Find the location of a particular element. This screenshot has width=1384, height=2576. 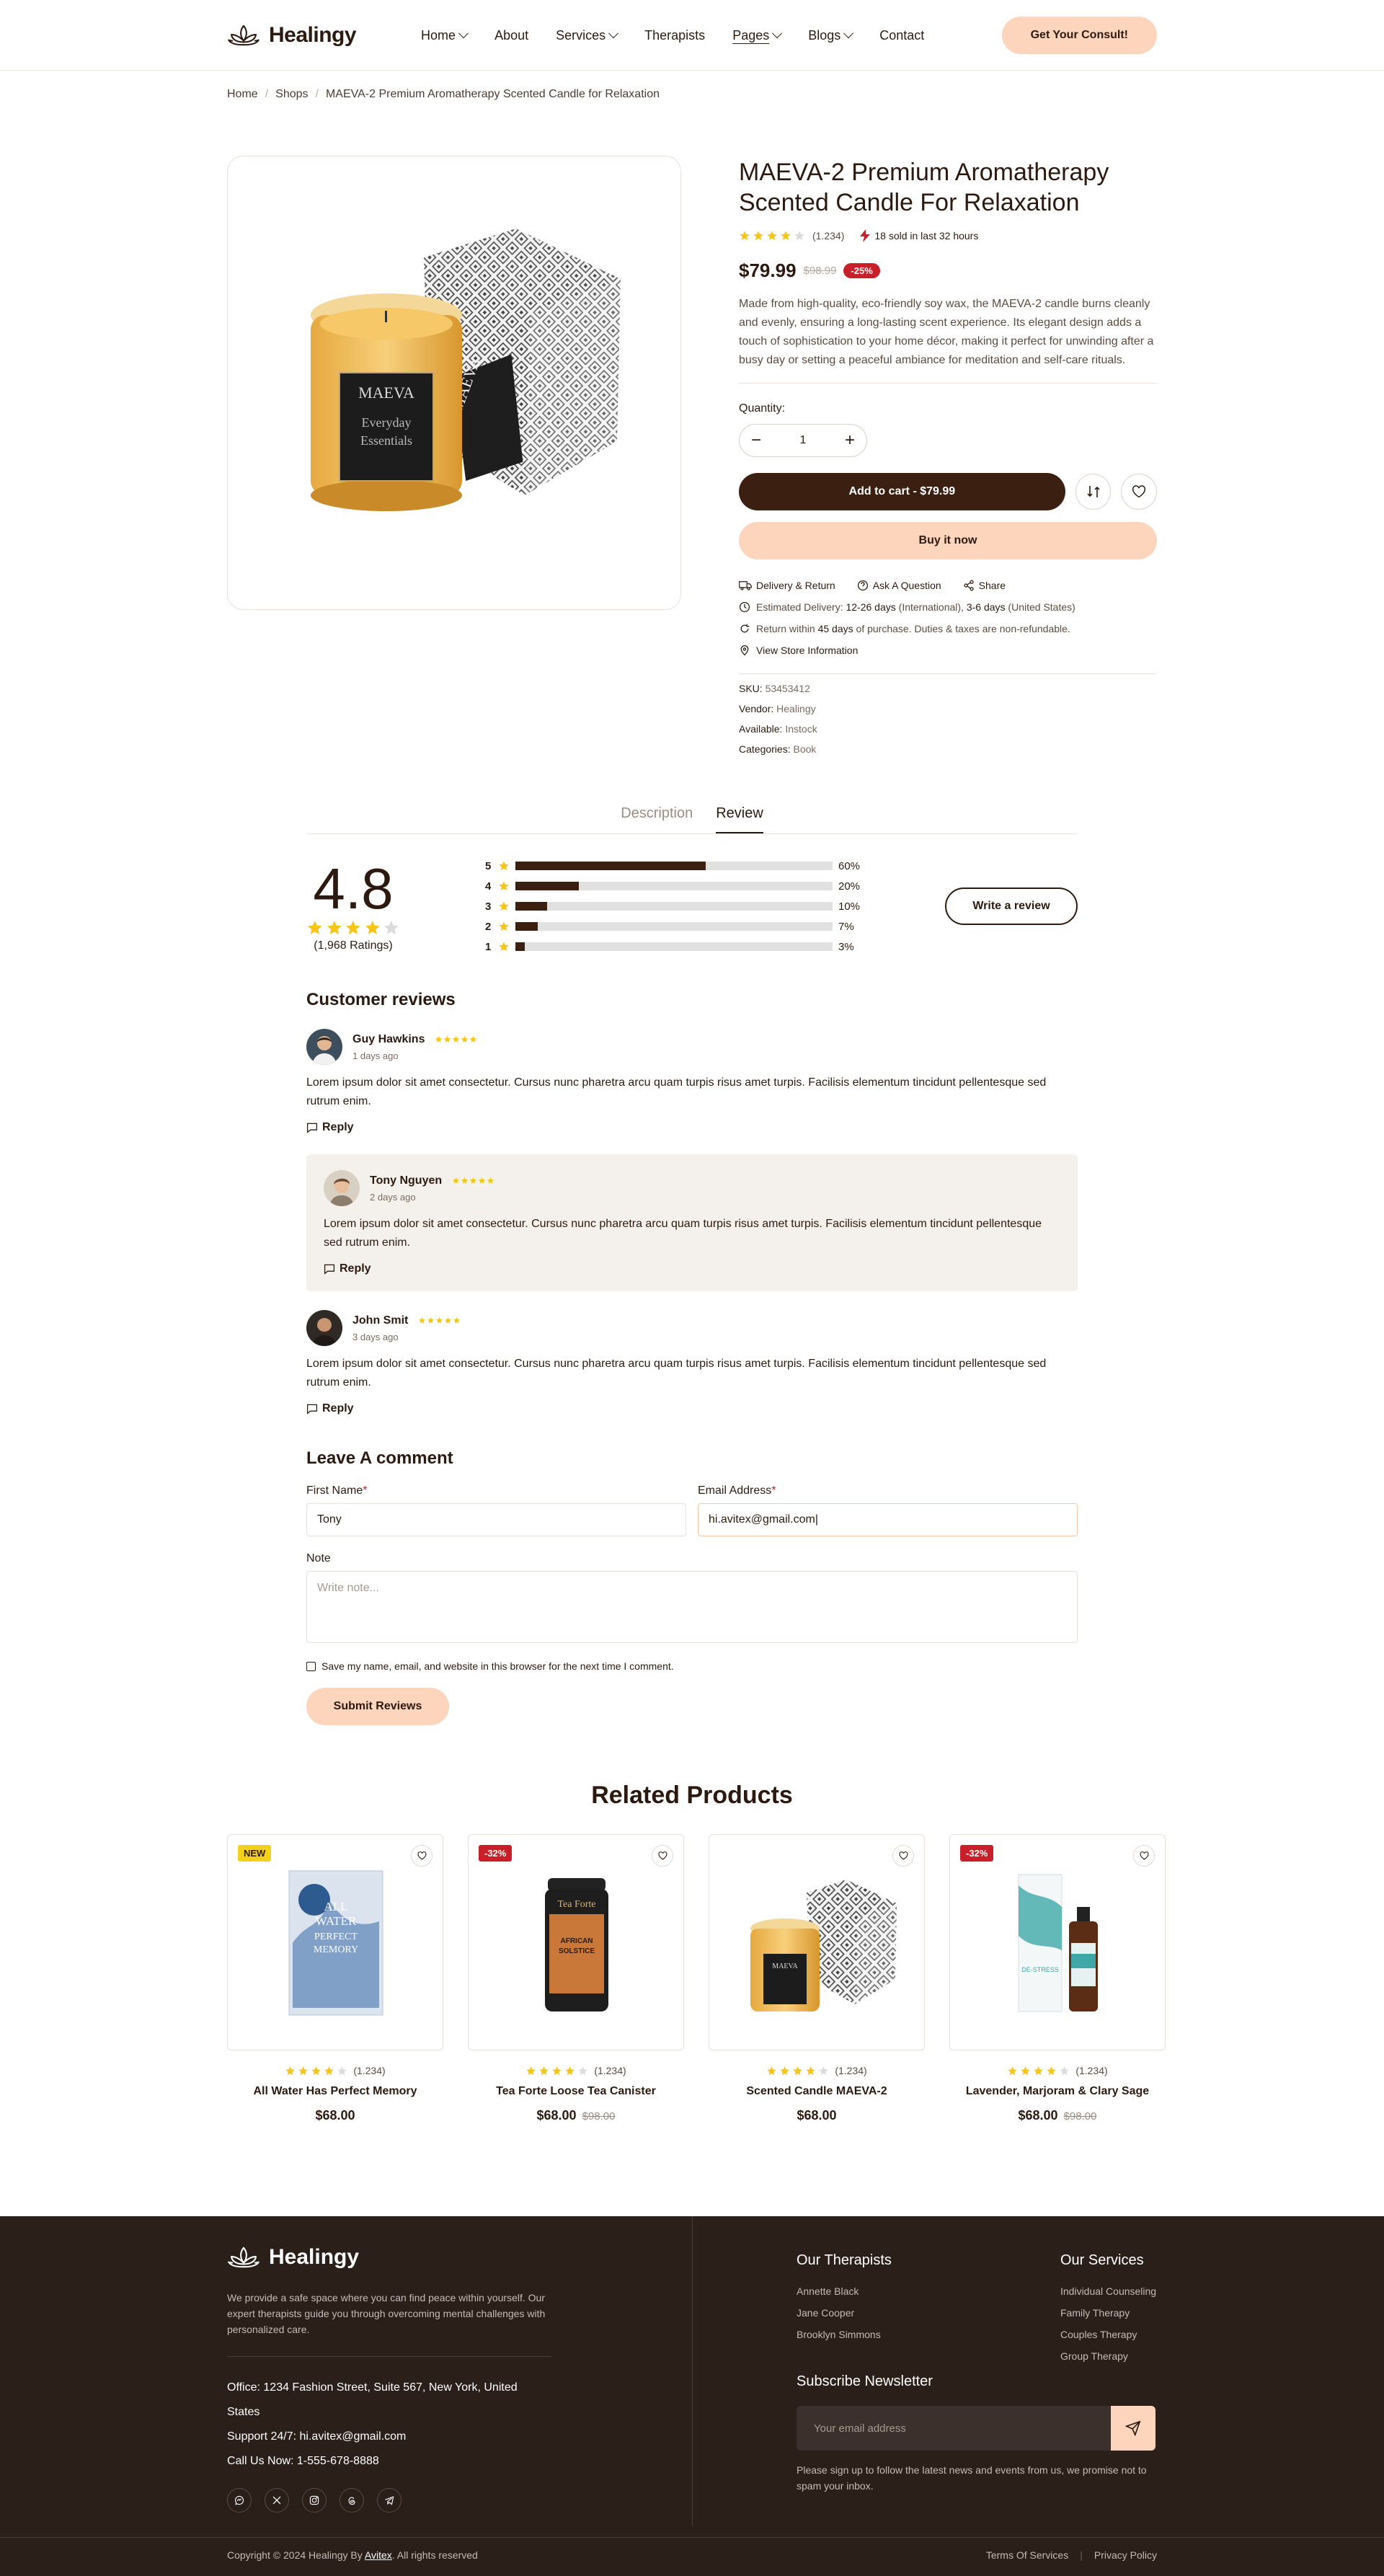

rating-bar-fill is located at coordinates (610, 866).